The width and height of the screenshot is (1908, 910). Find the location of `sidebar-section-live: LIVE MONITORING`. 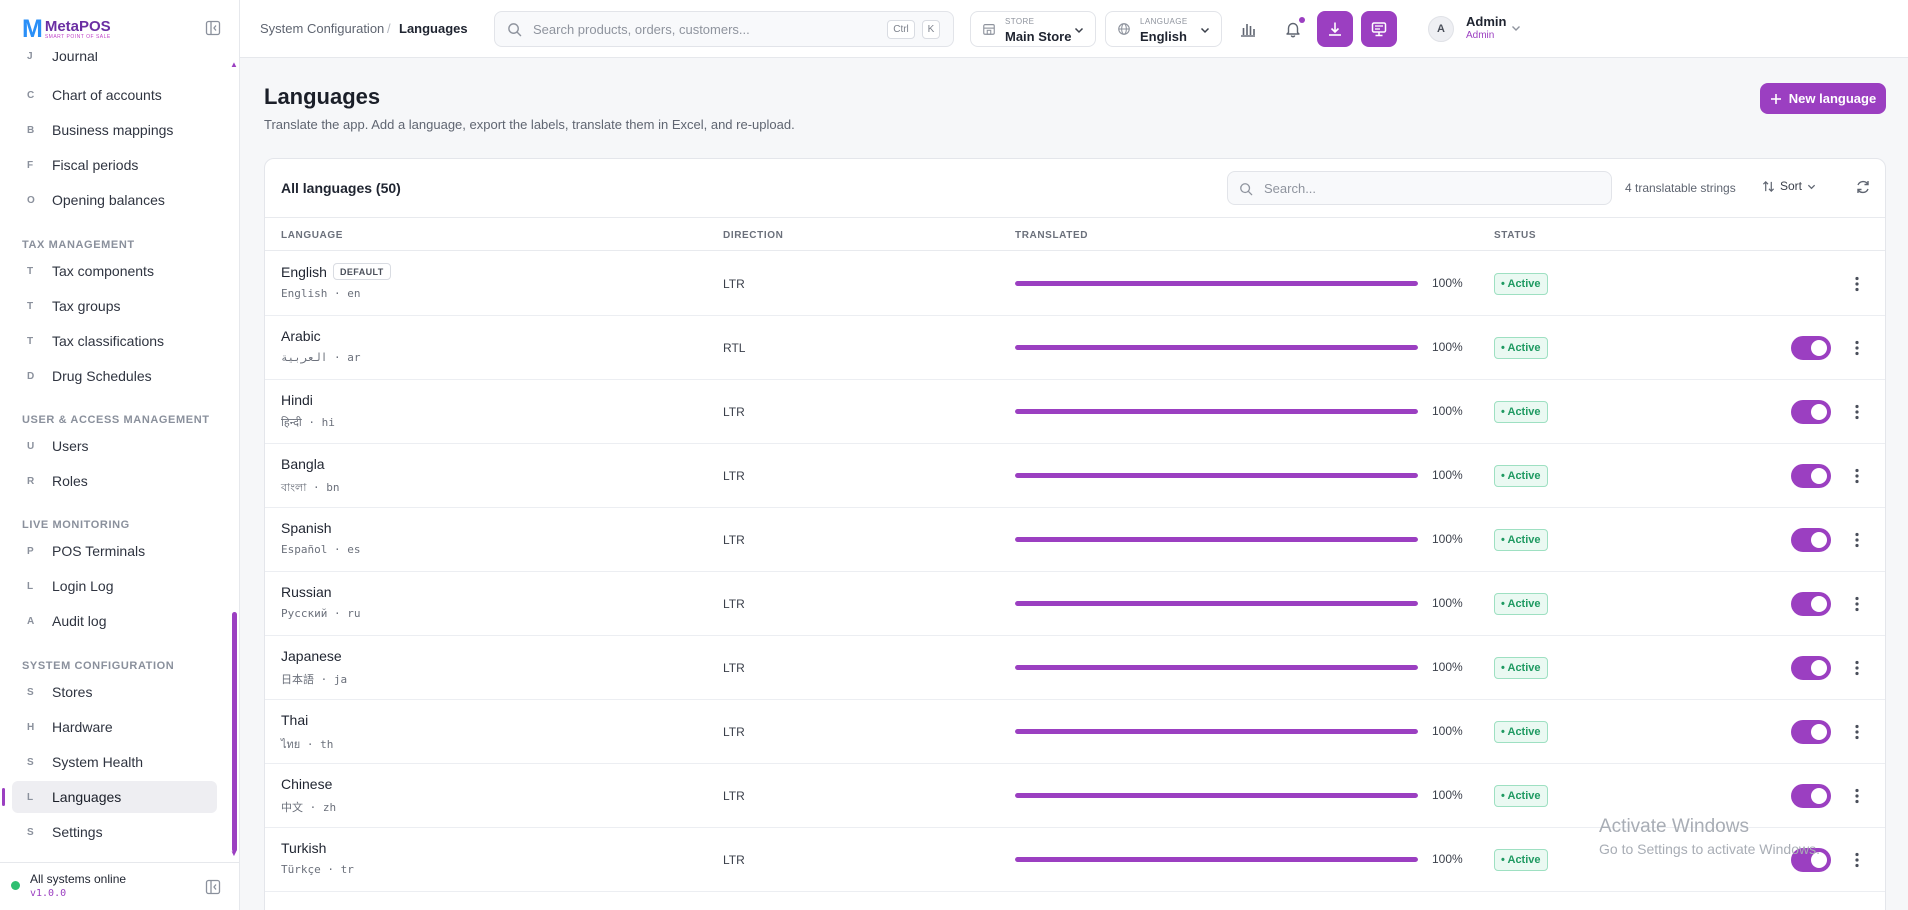

sidebar-section-live: LIVE MONITORING is located at coordinates (76, 525).